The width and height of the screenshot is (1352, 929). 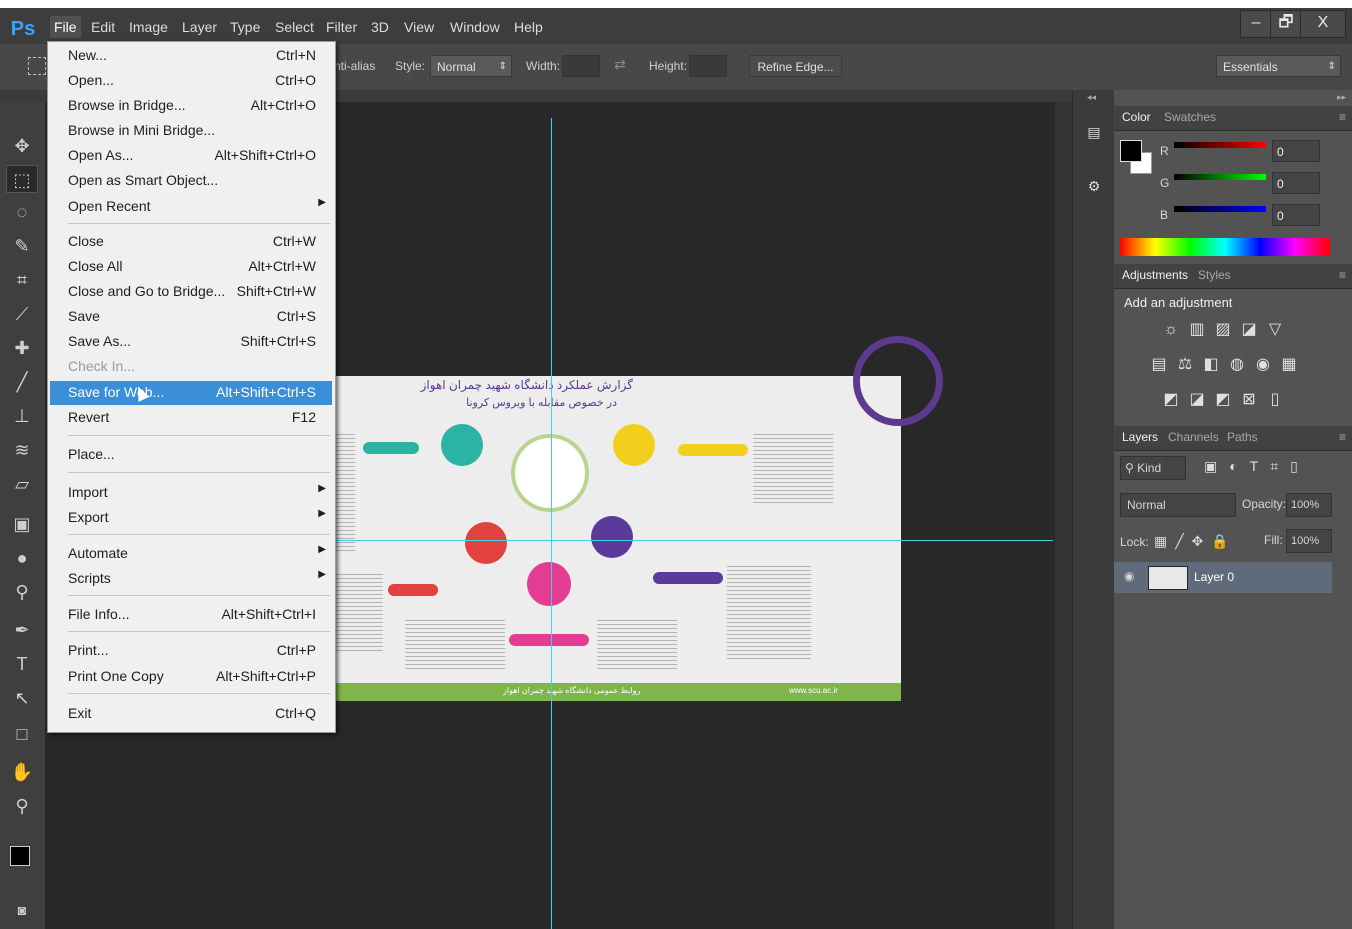 I want to click on photo-filter-icon: ◍, so click(x=1237, y=365).